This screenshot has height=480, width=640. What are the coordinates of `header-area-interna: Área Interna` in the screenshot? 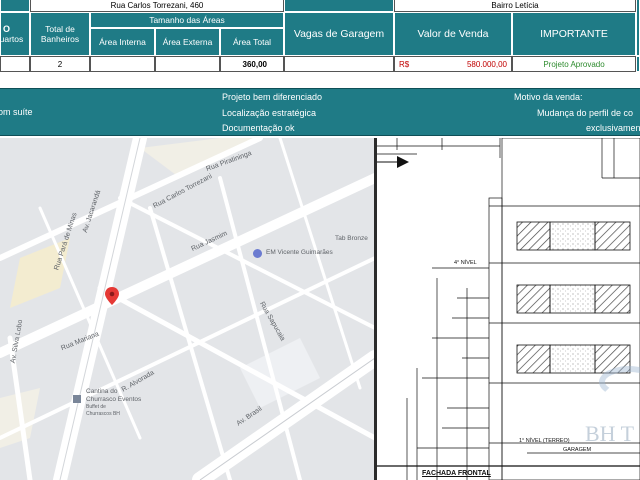 It's located at (122, 42).